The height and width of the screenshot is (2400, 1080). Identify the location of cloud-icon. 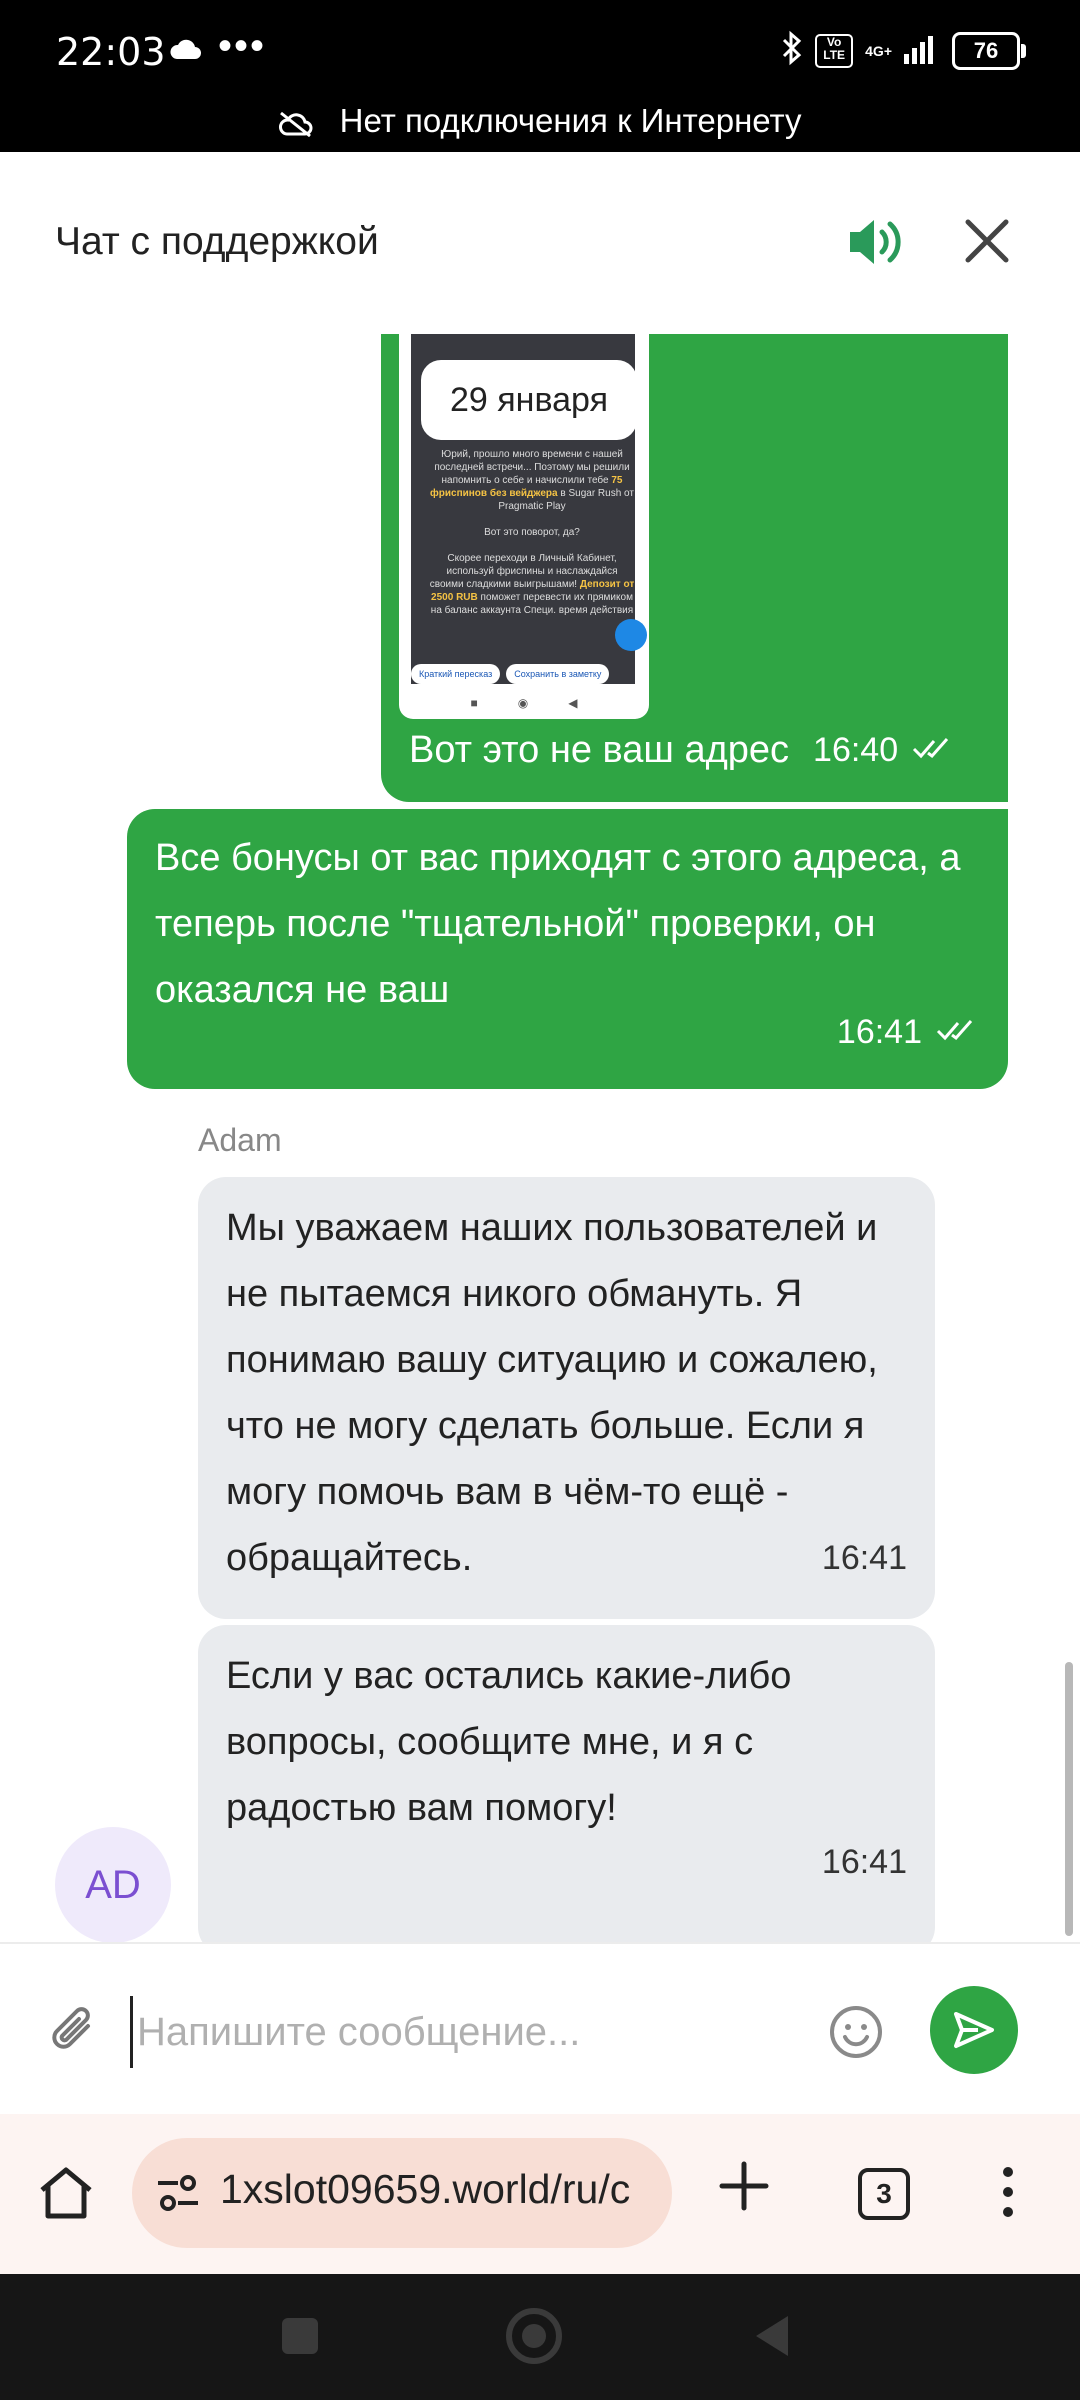
(185, 51).